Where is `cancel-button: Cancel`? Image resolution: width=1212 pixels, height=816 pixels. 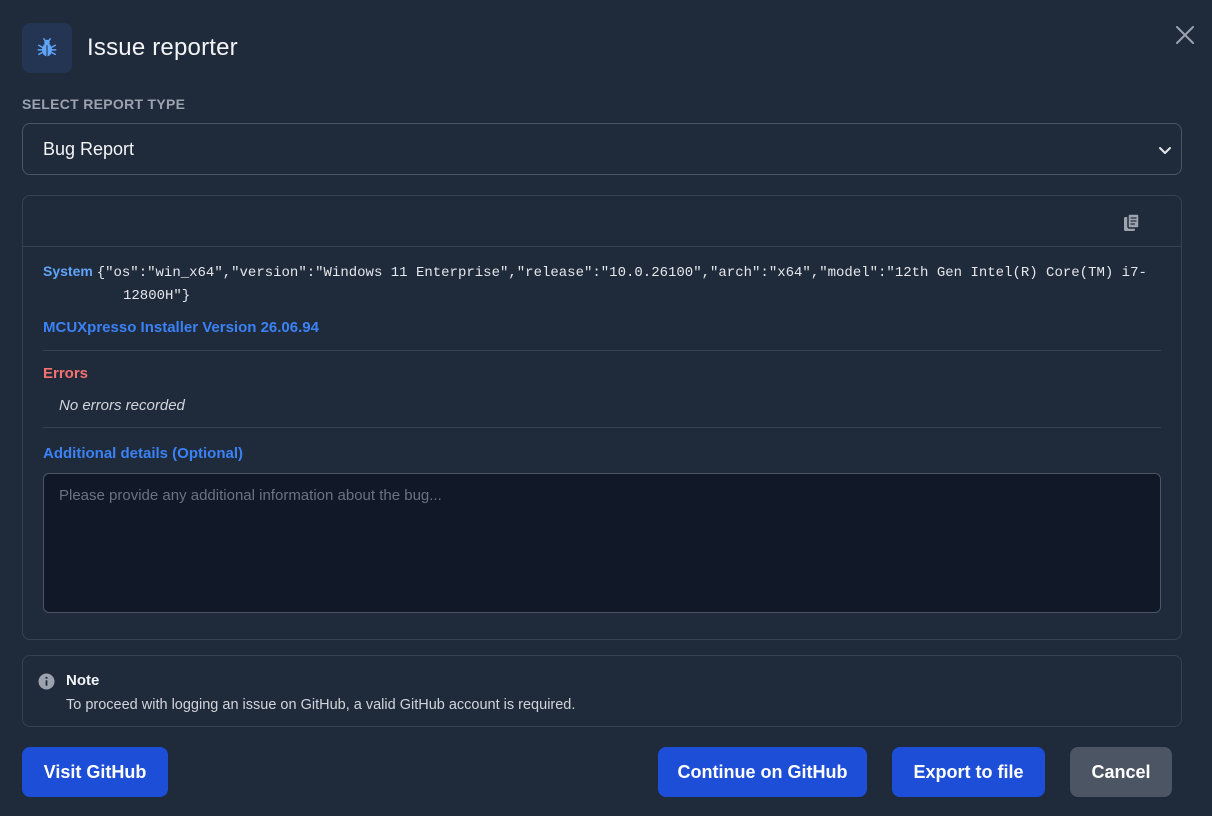
cancel-button: Cancel is located at coordinates (1121, 772).